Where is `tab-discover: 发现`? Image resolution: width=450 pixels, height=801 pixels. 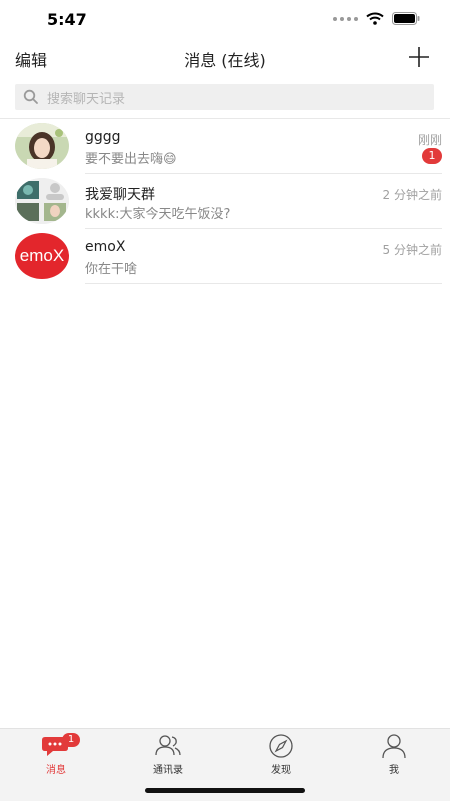 tab-discover: 发现 is located at coordinates (281, 756).